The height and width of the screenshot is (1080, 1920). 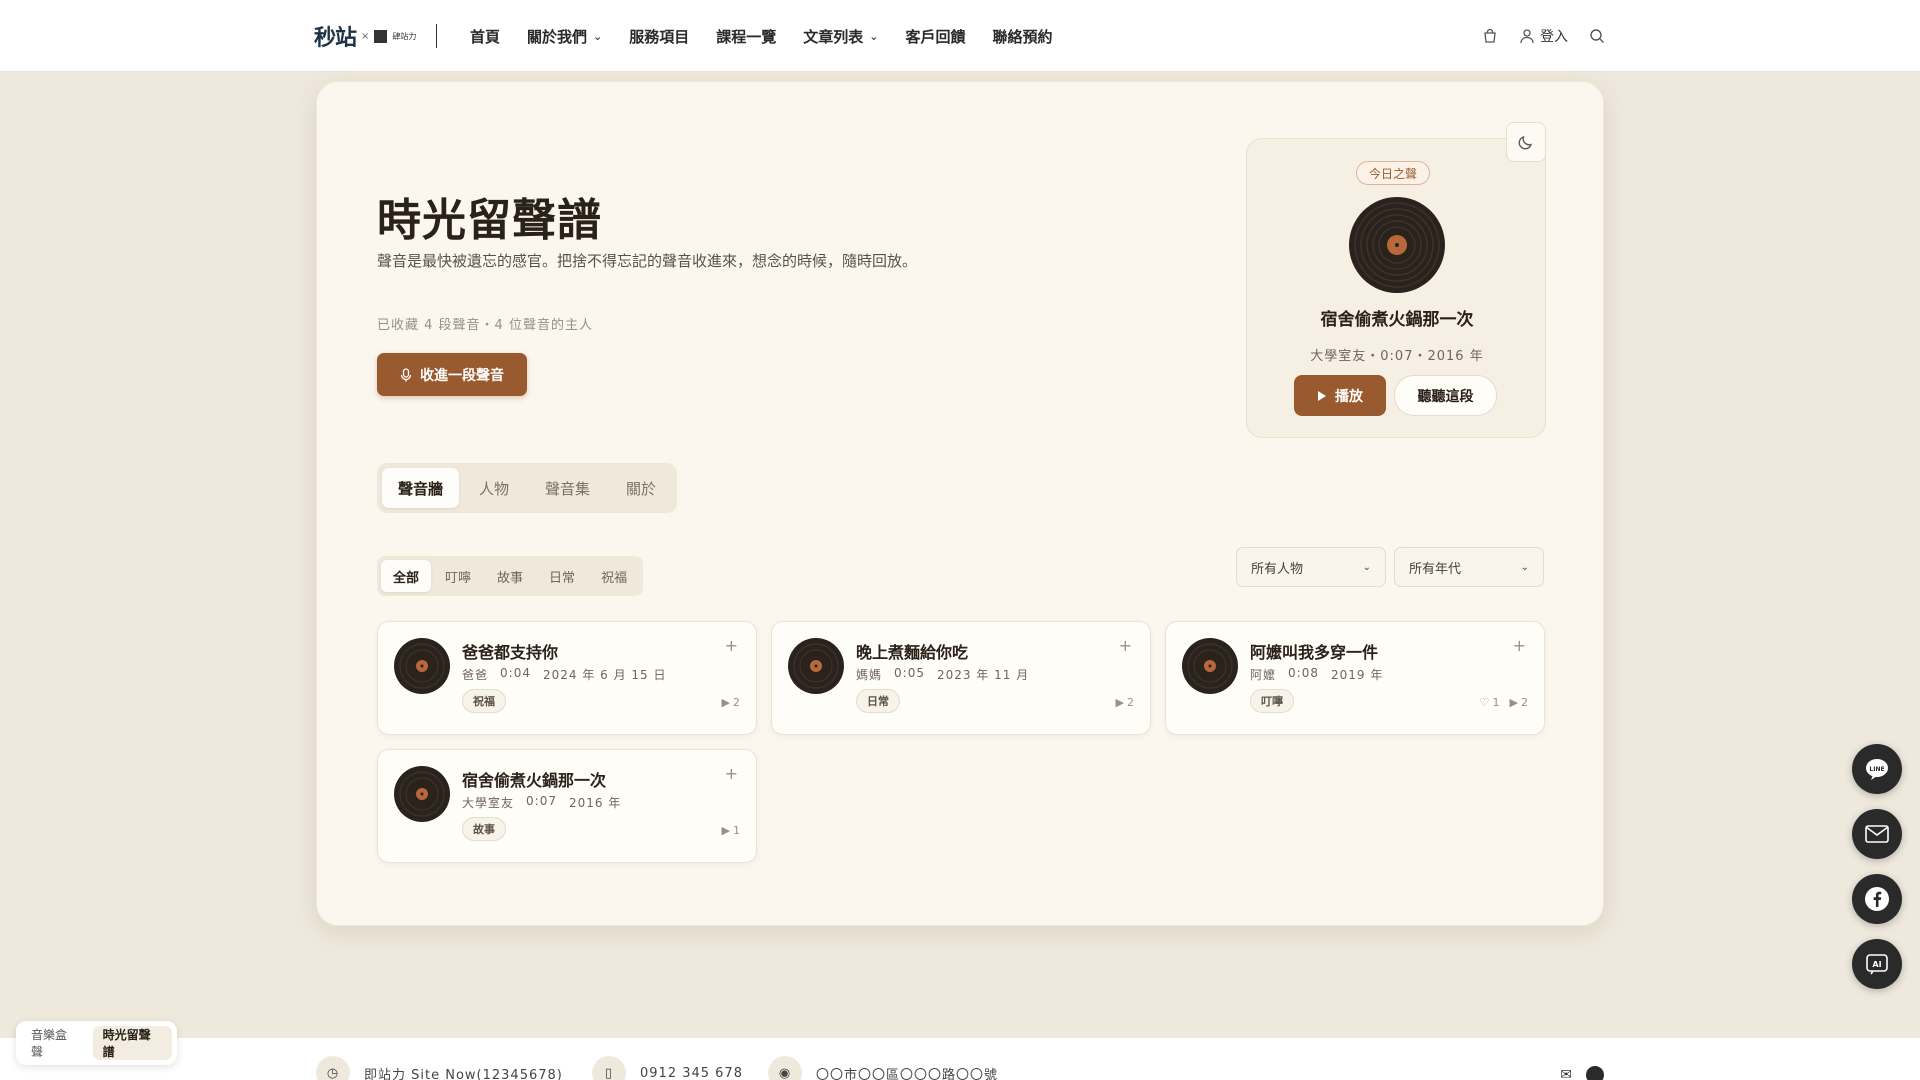 I want to click on filter-story: 故事, so click(x=510, y=576).